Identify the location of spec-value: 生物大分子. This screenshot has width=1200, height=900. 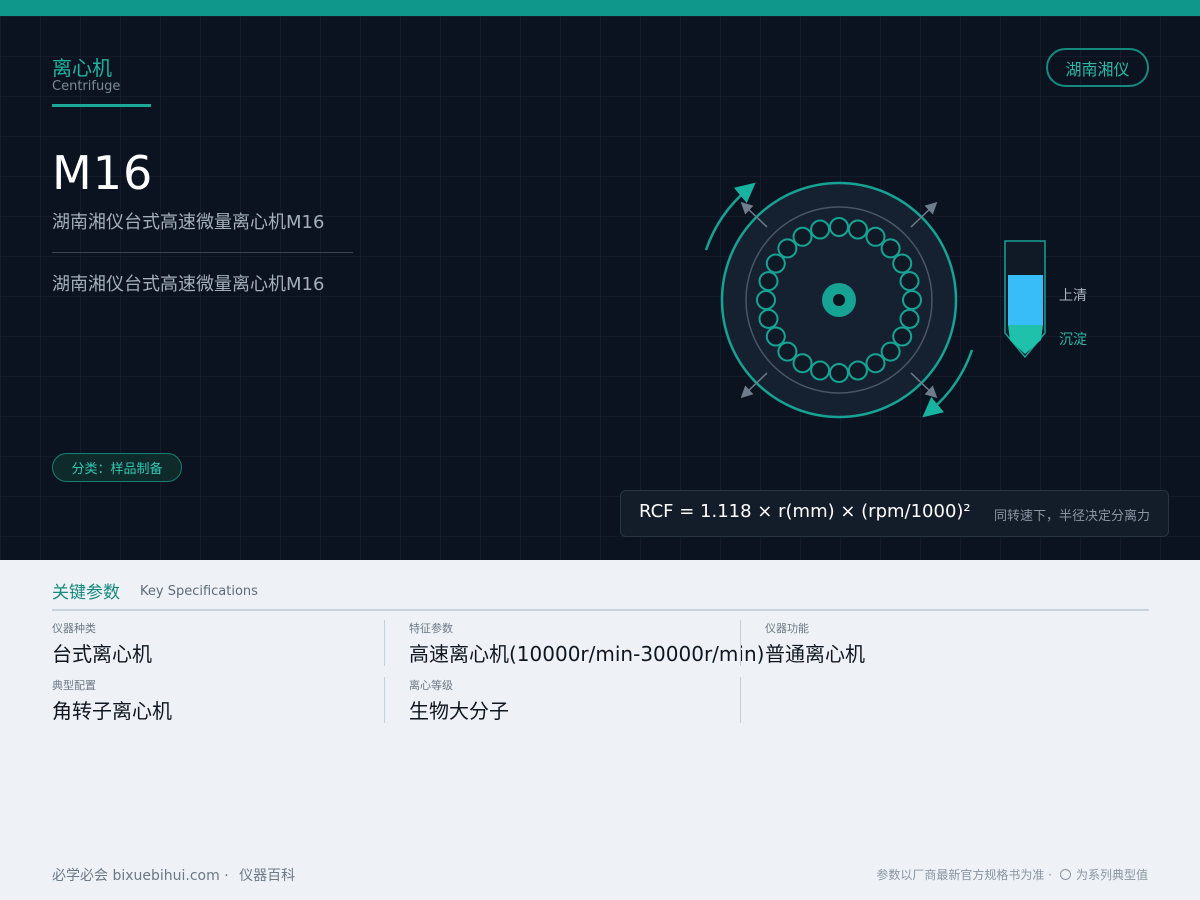
(459, 711).